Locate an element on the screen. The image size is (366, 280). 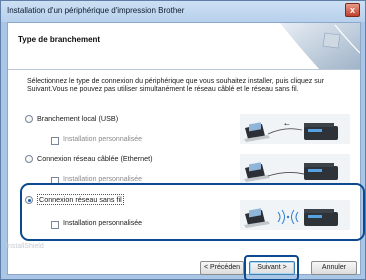
usb-custom-install-checkbox is located at coordinates (55, 141).